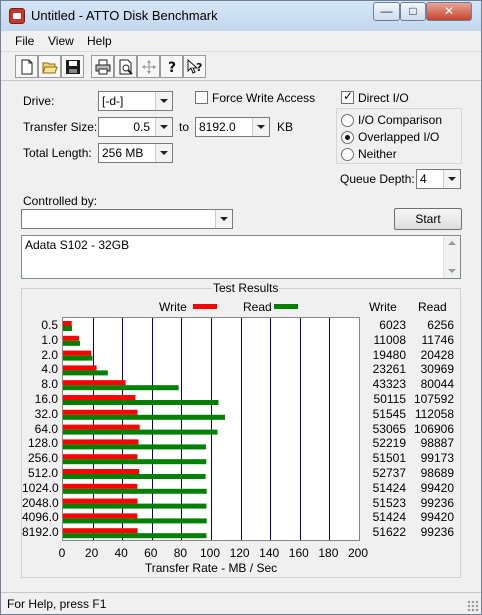  Describe the element at coordinates (99, 41) in the screenshot. I see `menu-help: Help` at that location.